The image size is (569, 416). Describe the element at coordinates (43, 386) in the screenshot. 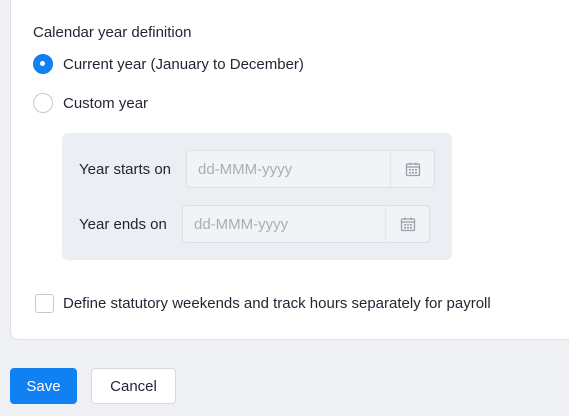

I see `save-button: Save` at that location.